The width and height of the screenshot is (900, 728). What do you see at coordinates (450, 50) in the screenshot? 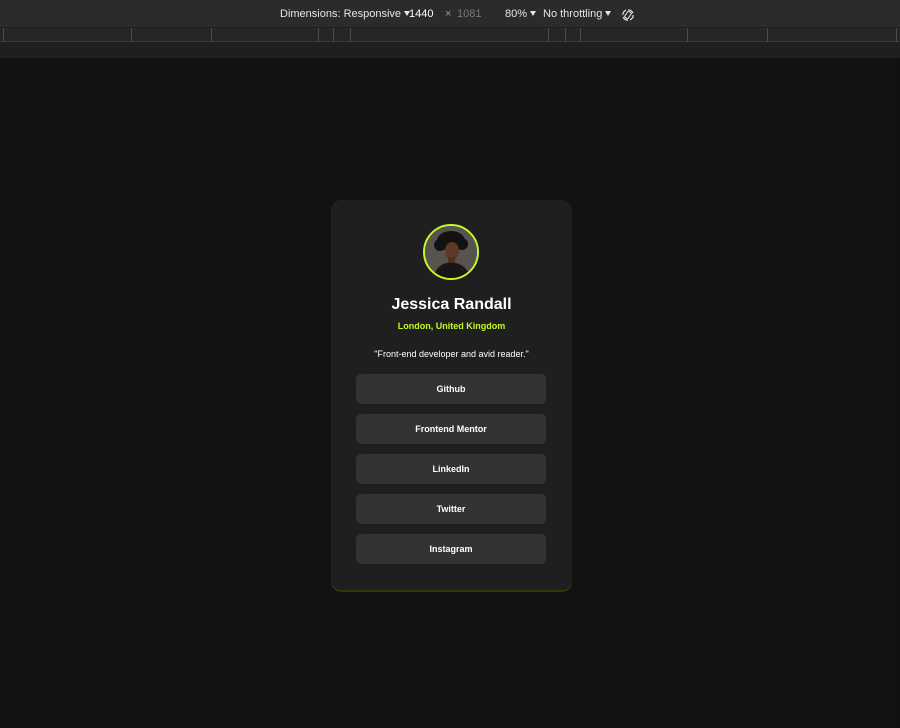
I see `toolbar-spacer` at bounding box center [450, 50].